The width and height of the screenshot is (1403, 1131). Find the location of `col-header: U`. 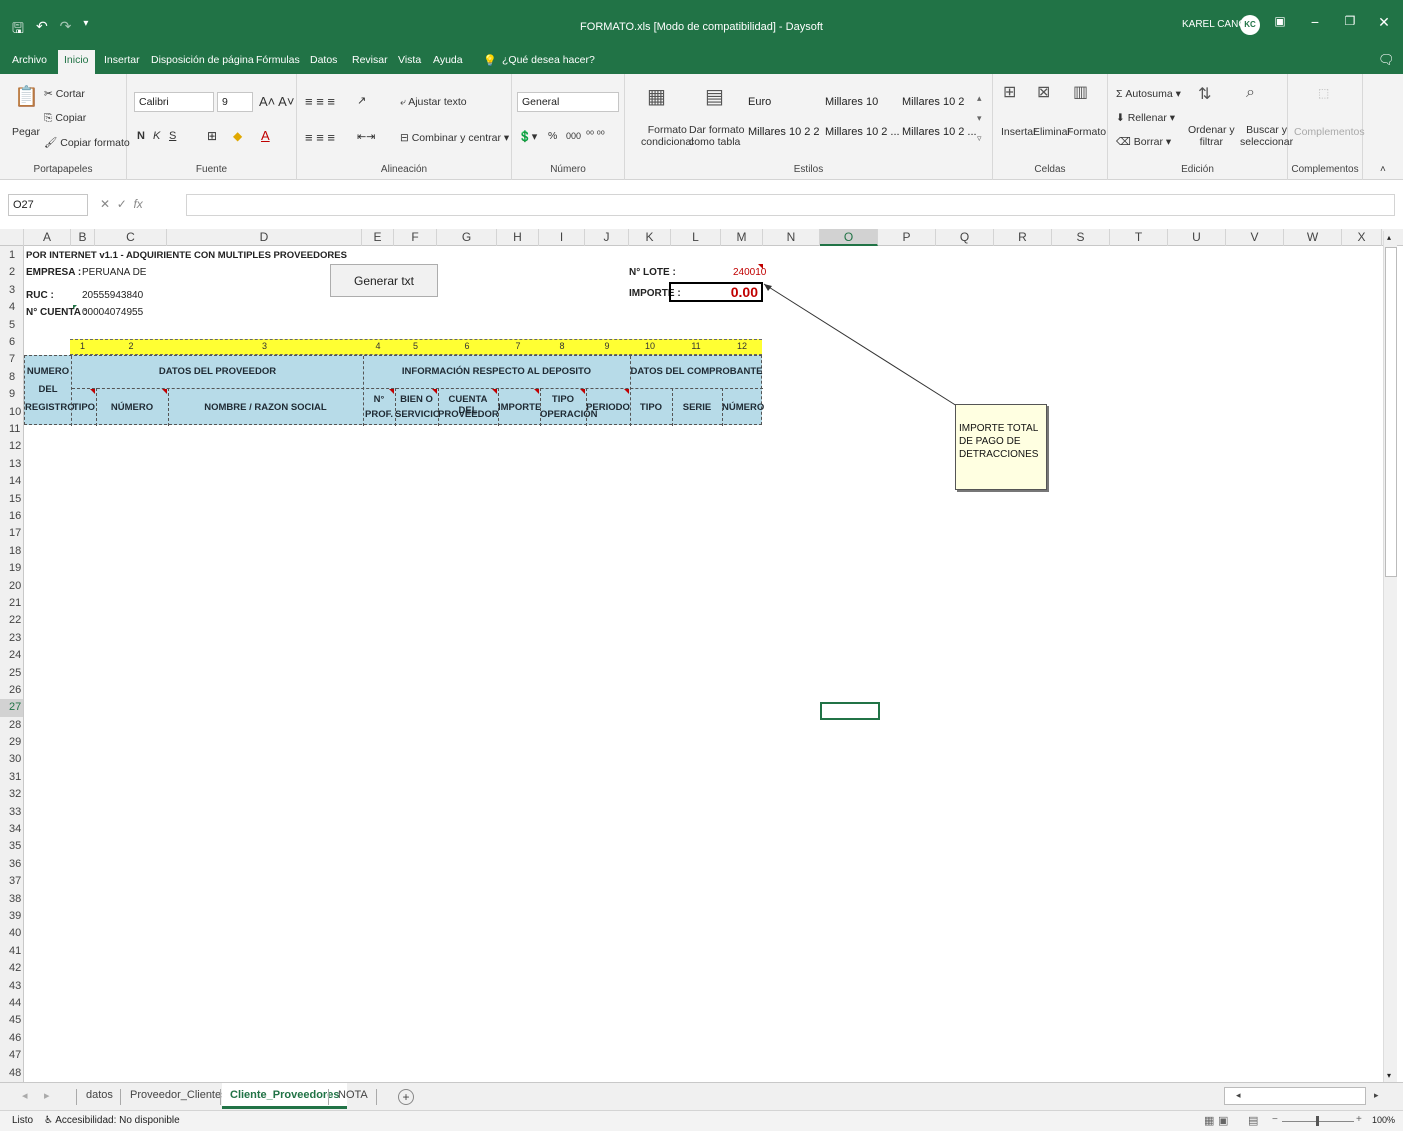

col-header: U is located at coordinates (1197, 237).